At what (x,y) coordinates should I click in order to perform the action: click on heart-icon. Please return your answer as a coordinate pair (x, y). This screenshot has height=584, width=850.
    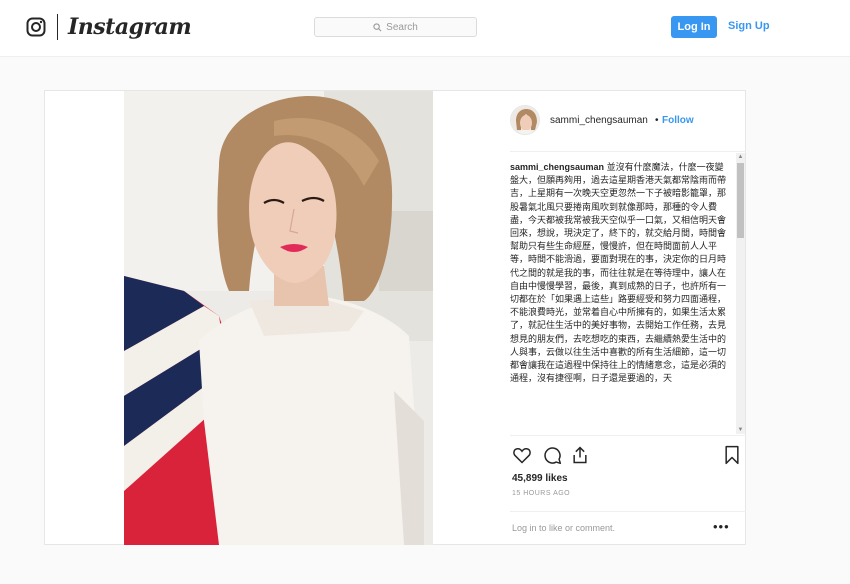
    Looking at the image, I should click on (522, 455).